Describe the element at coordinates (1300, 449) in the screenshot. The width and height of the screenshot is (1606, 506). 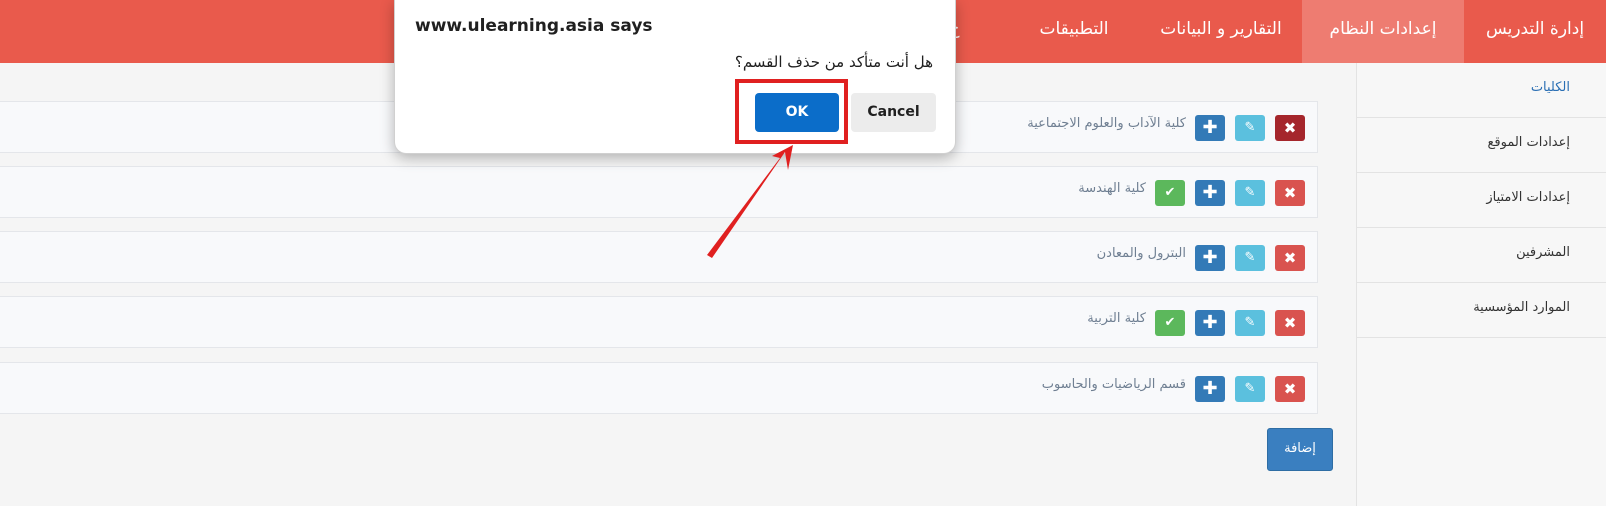
I see `add-button: إضافة` at that location.